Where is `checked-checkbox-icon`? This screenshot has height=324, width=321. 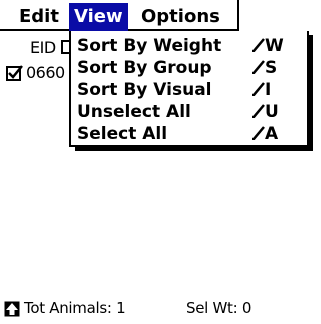
checked-checkbox-icon is located at coordinates (15, 73).